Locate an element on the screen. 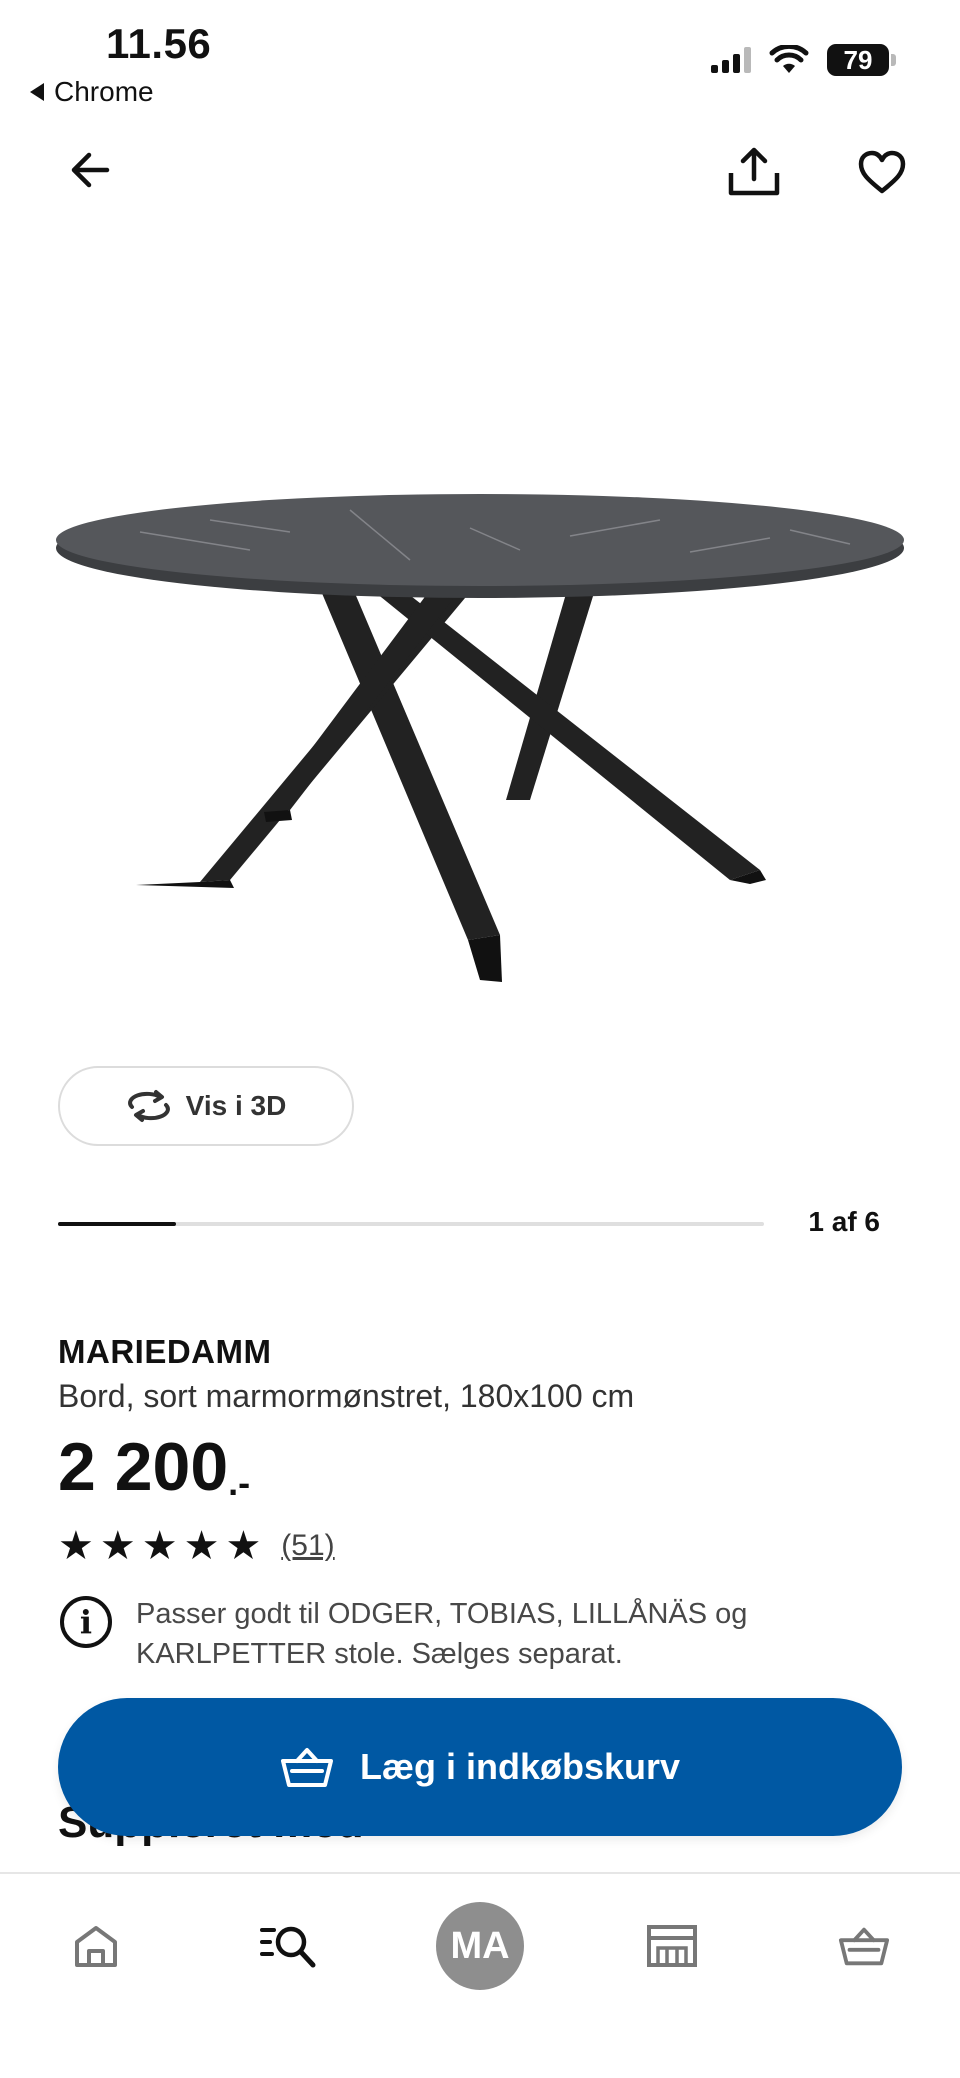  share-icon is located at coordinates (754, 171).